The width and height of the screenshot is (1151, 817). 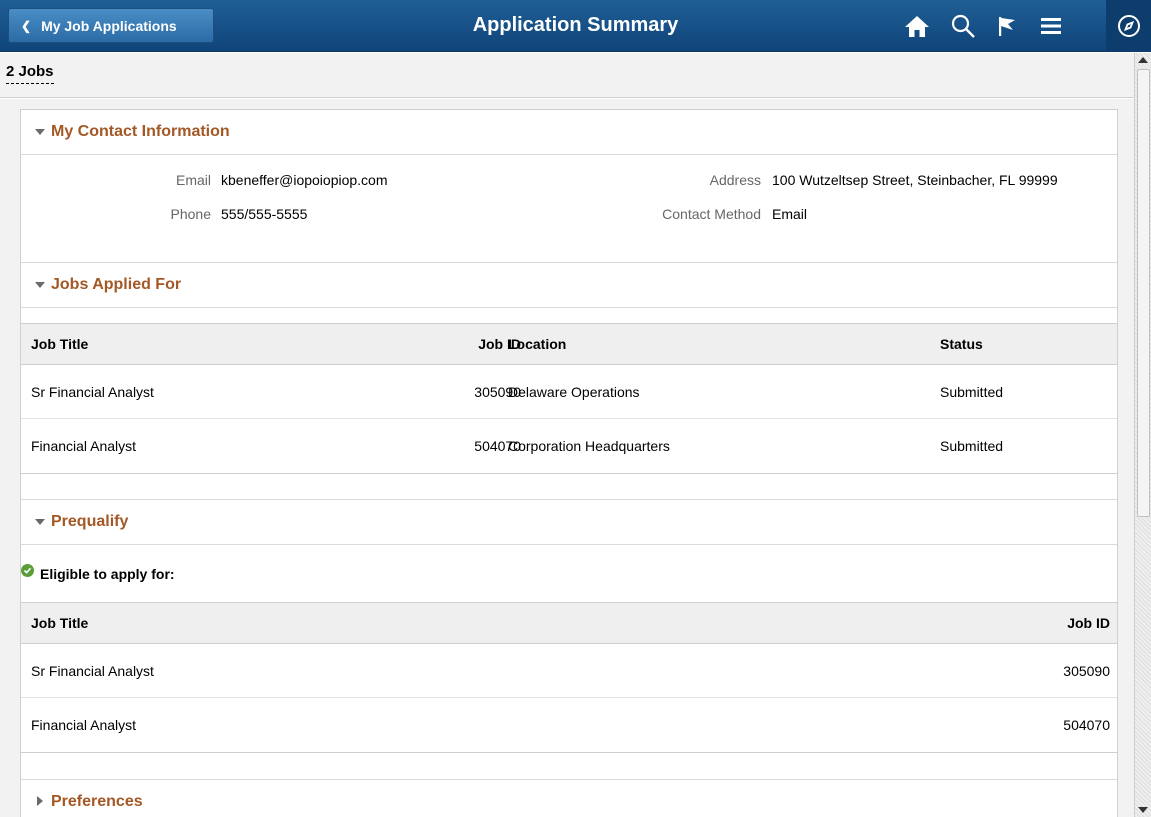 What do you see at coordinates (97, 801) in the screenshot?
I see `section-title: Preferences` at bounding box center [97, 801].